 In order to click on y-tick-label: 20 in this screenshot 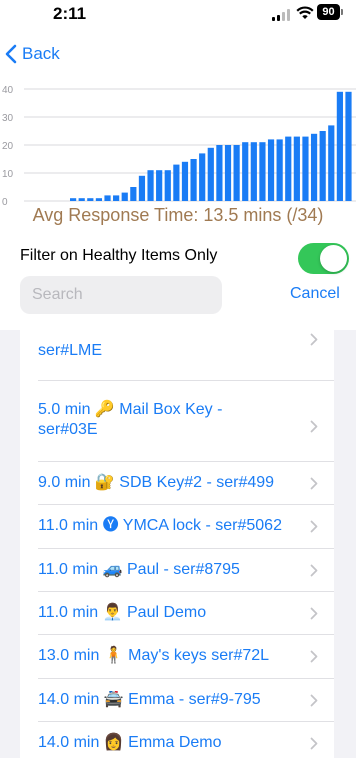, I will do `click(8, 146)`.